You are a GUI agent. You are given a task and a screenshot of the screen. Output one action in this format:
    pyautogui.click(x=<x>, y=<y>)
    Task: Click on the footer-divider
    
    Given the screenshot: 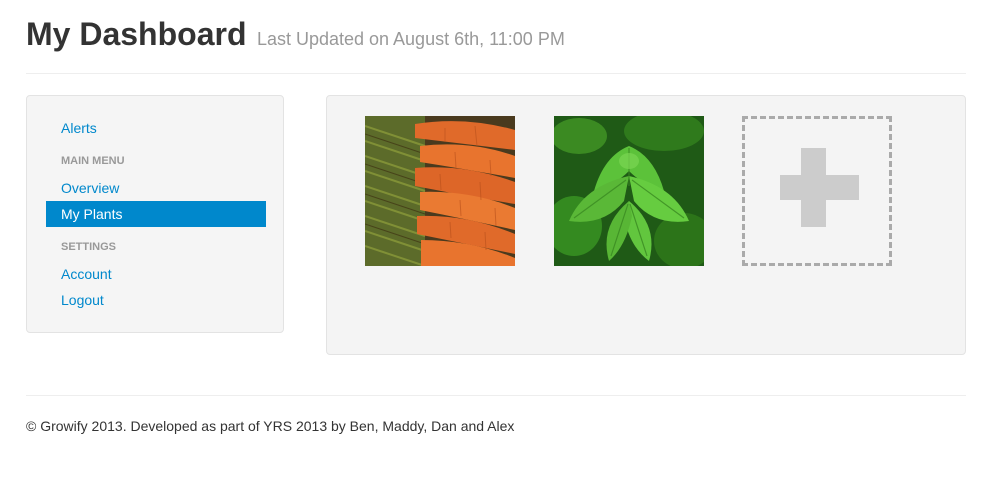 What is the action you would take?
    pyautogui.click(x=496, y=395)
    